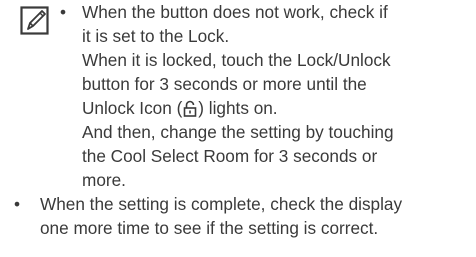  I want to click on note-line: the Cool Select Room for 3 seconds or, so click(230, 156).